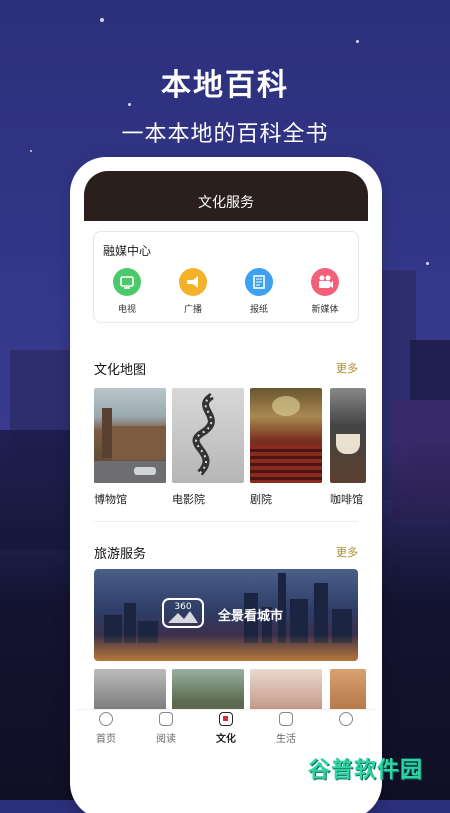 The width and height of the screenshot is (450, 813). I want to click on profile-icon, so click(346, 719).